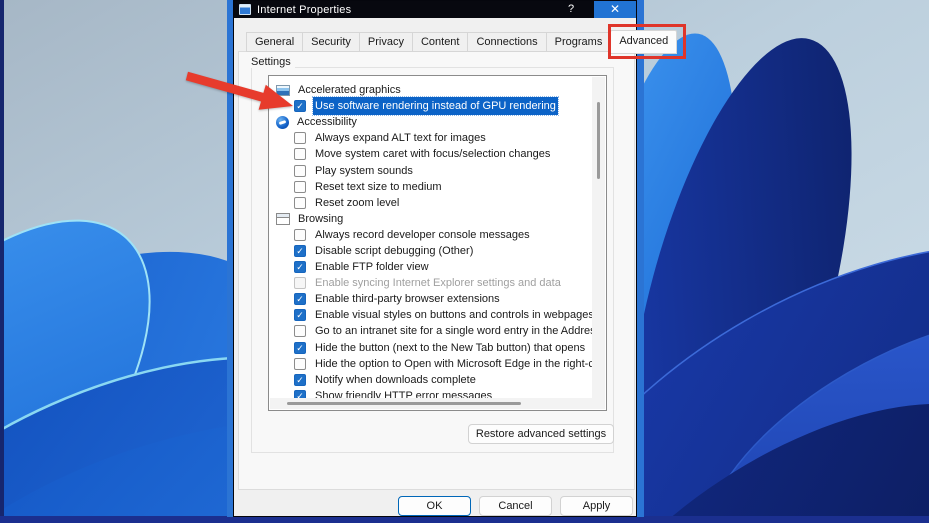 The width and height of the screenshot is (929, 523). What do you see at coordinates (431, 203) in the screenshot?
I see `settings-option-row: Reset zoom level` at bounding box center [431, 203].